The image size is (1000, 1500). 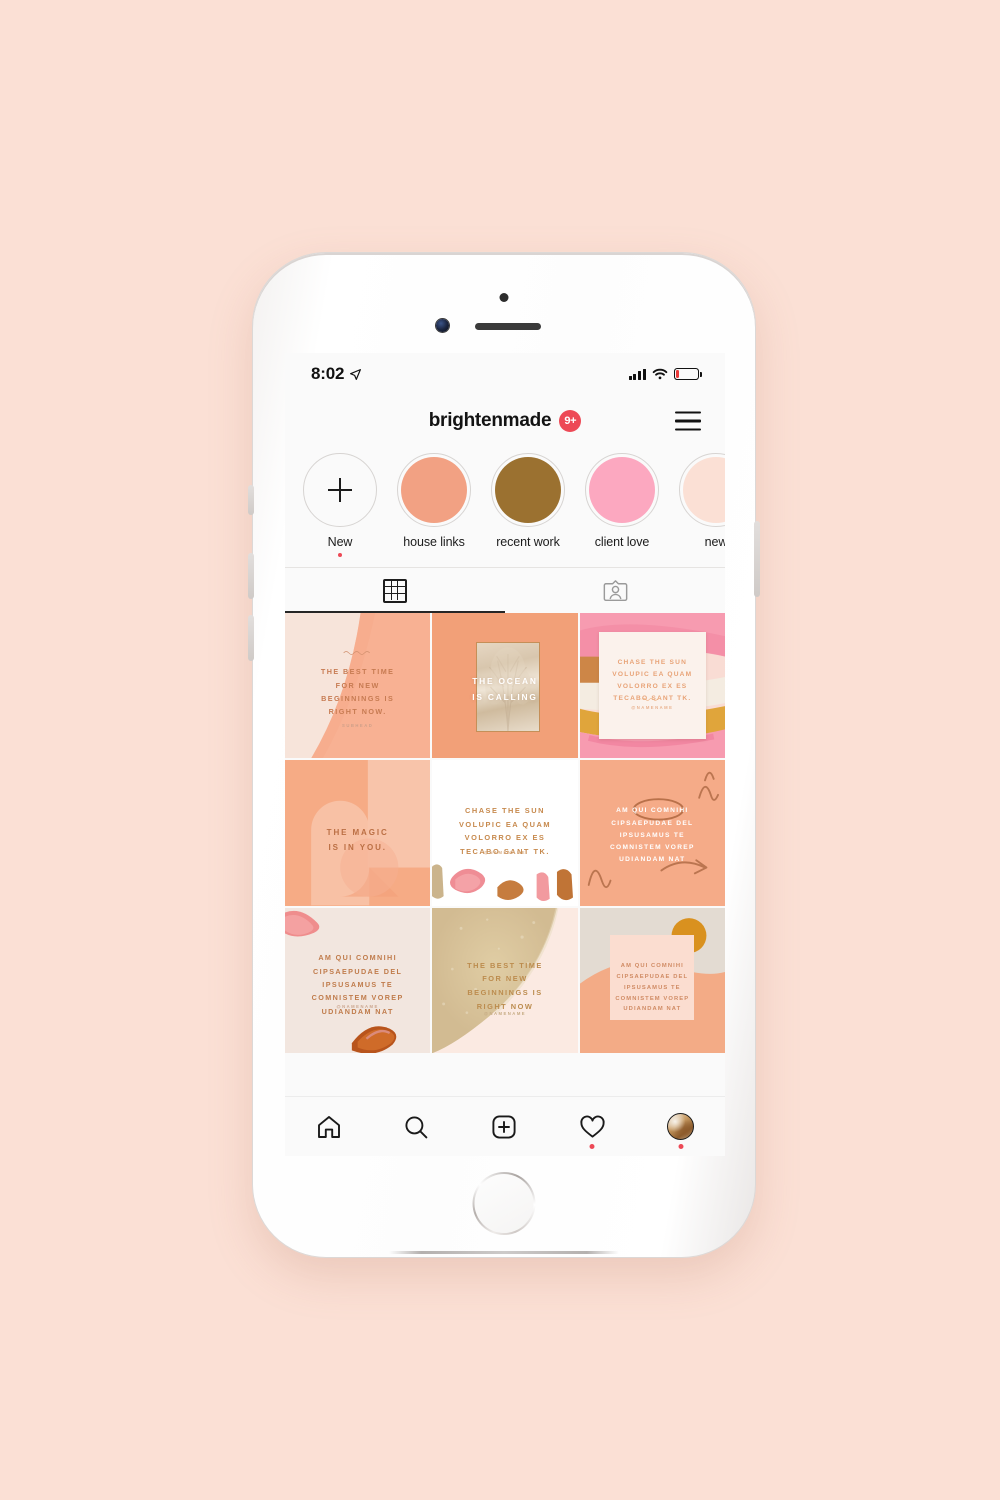 I want to click on grid-icon, so click(x=395, y=590).